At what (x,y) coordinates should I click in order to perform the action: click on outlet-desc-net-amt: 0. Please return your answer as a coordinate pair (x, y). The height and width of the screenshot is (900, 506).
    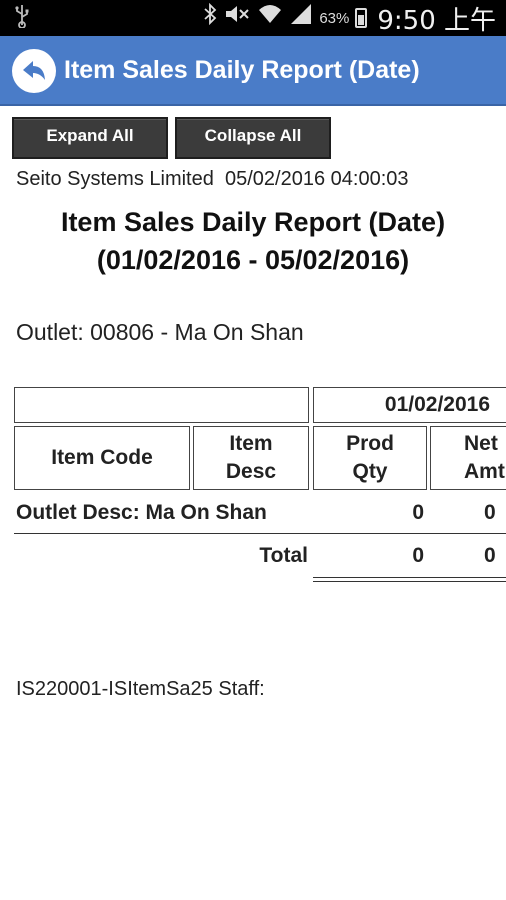
    Looking at the image, I should click on (490, 512).